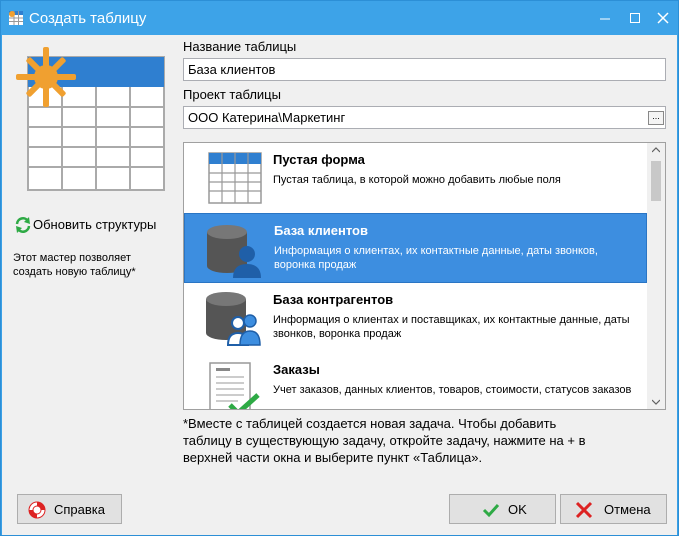  What do you see at coordinates (233, 319) in the screenshot?
I see `database-users-icon` at bounding box center [233, 319].